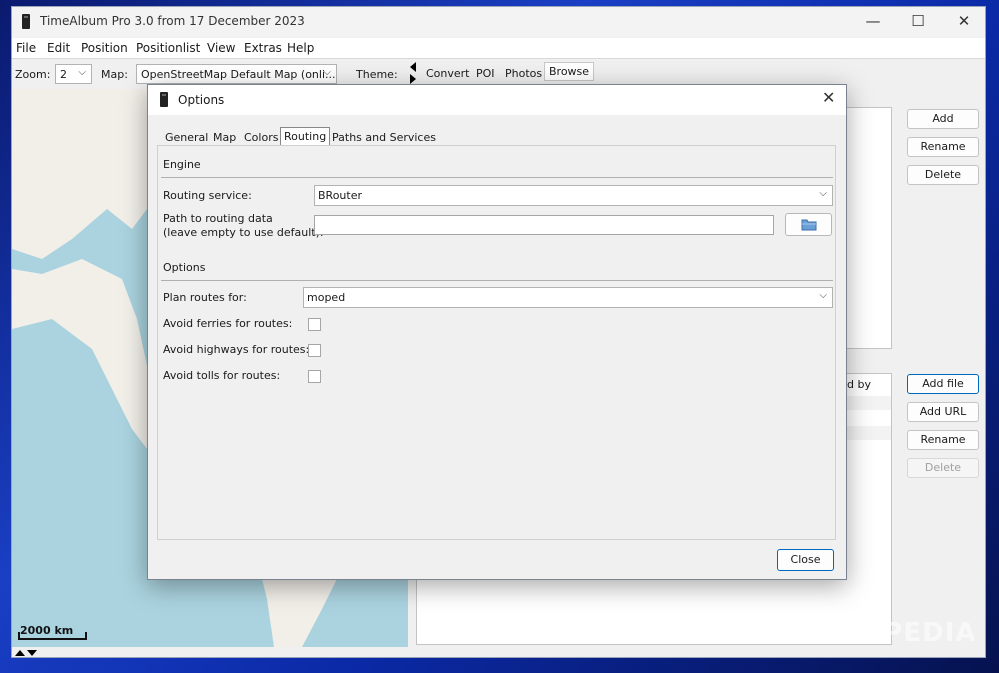 This screenshot has width=999, height=673. Describe the element at coordinates (164, 99) in the screenshot. I see `dialog-app-icon` at that location.